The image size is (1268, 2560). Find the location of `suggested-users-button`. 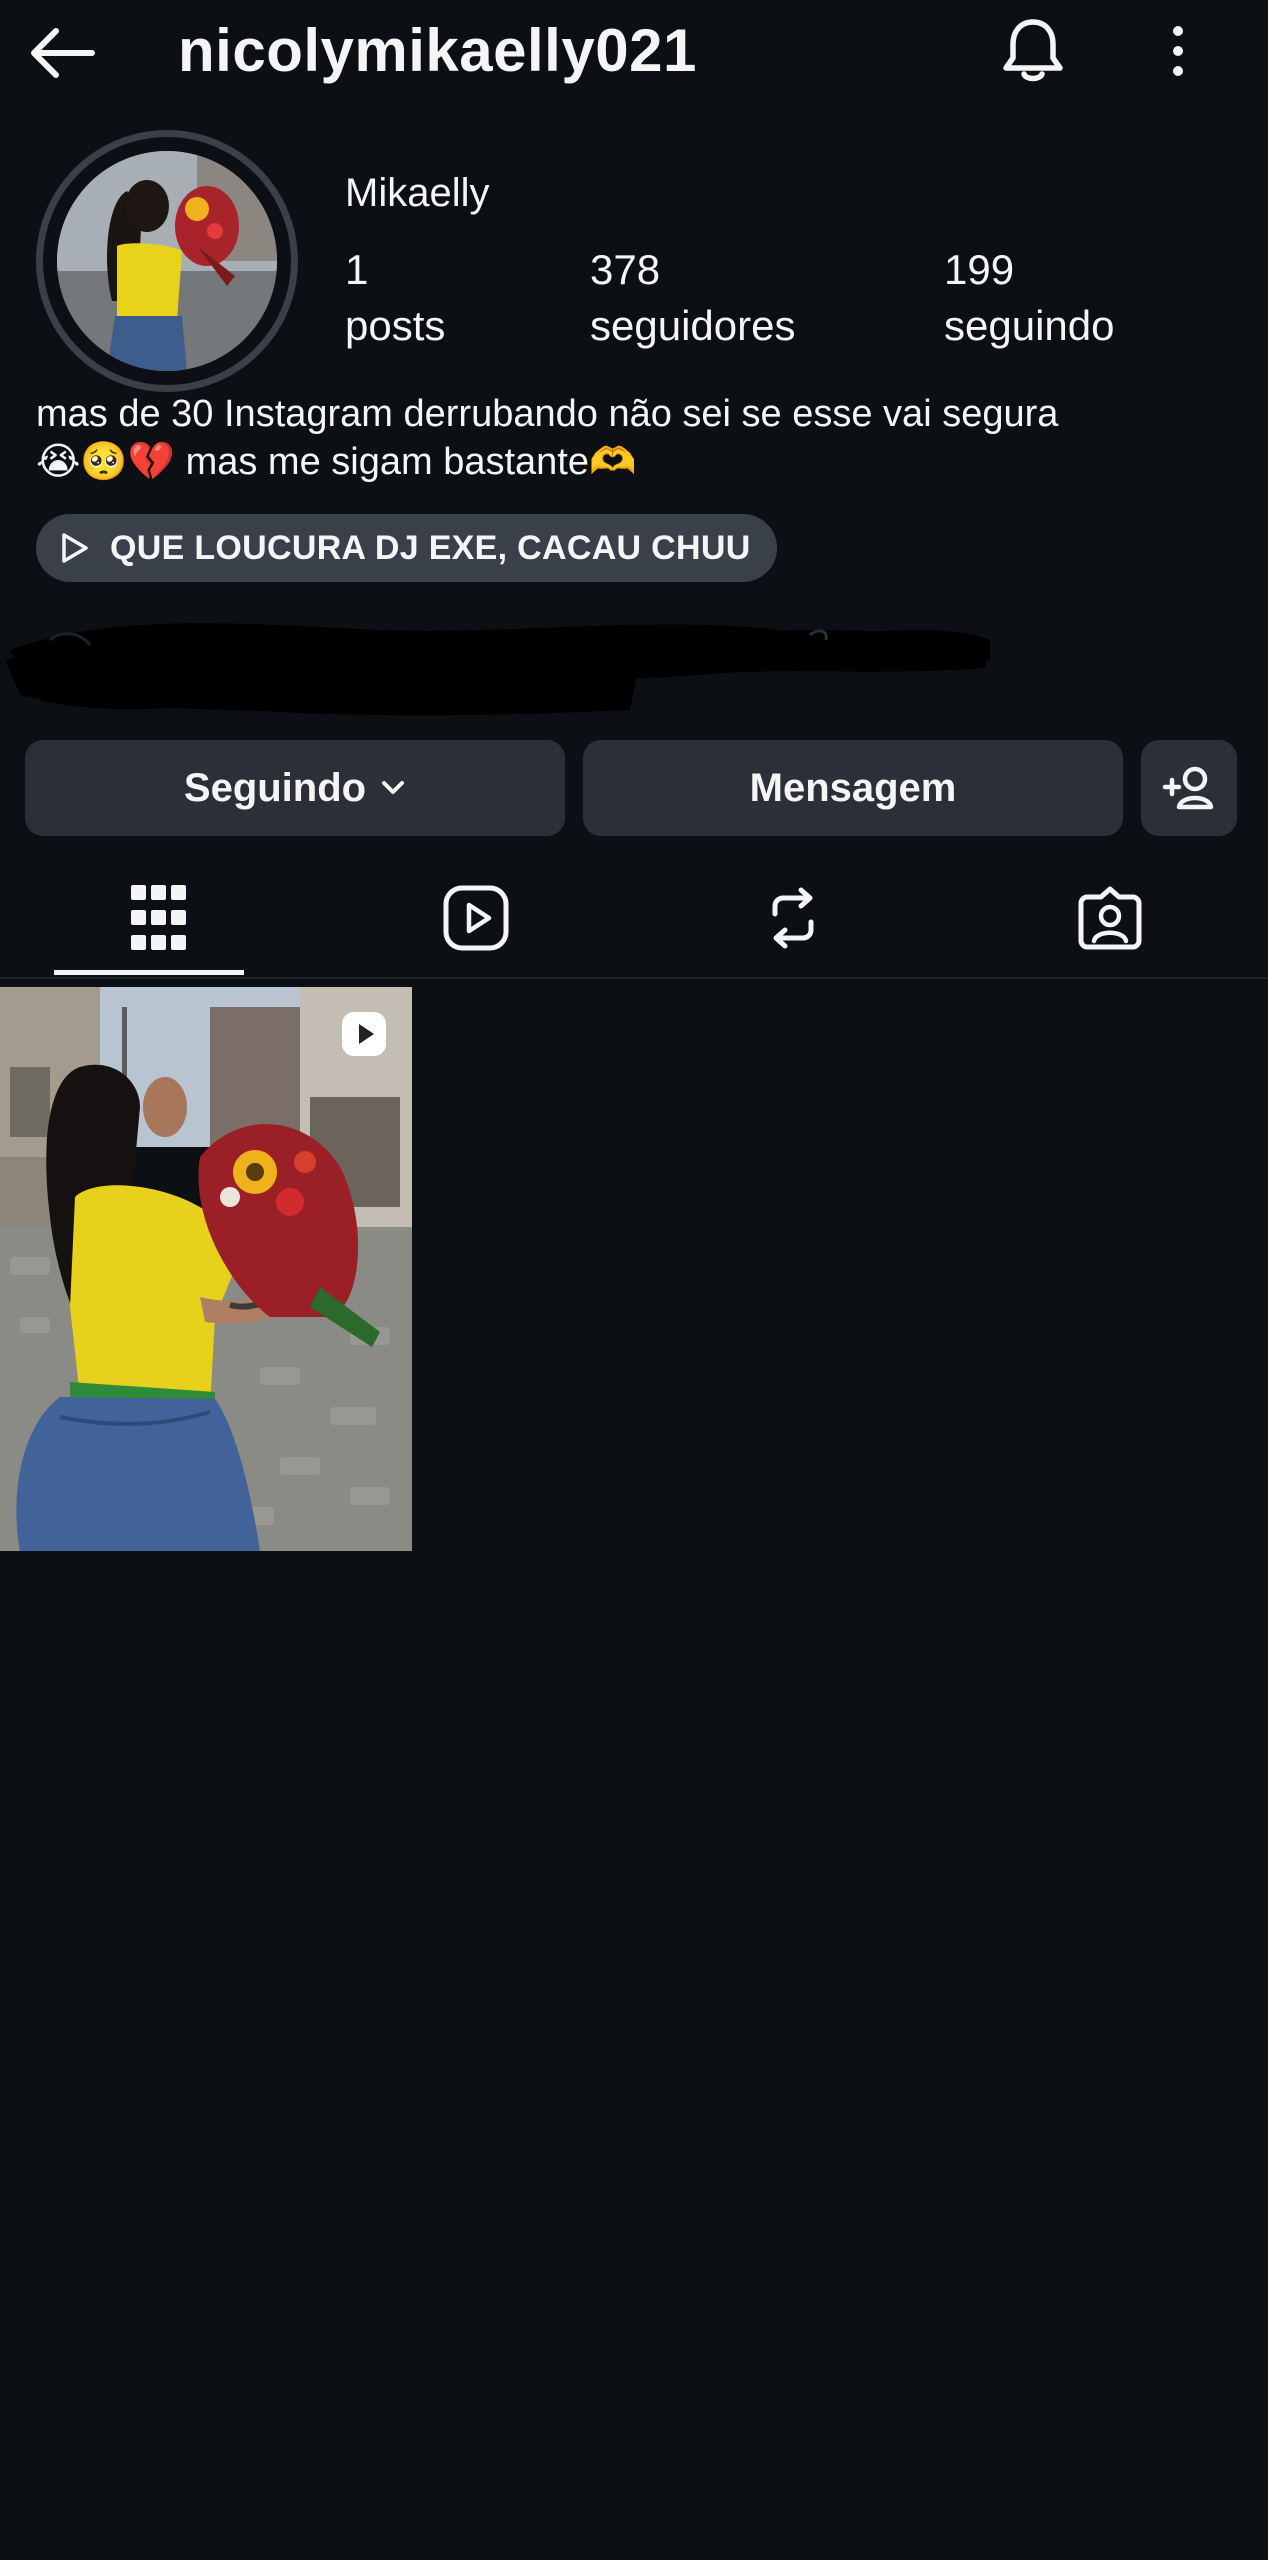

suggested-users-button is located at coordinates (1189, 788).